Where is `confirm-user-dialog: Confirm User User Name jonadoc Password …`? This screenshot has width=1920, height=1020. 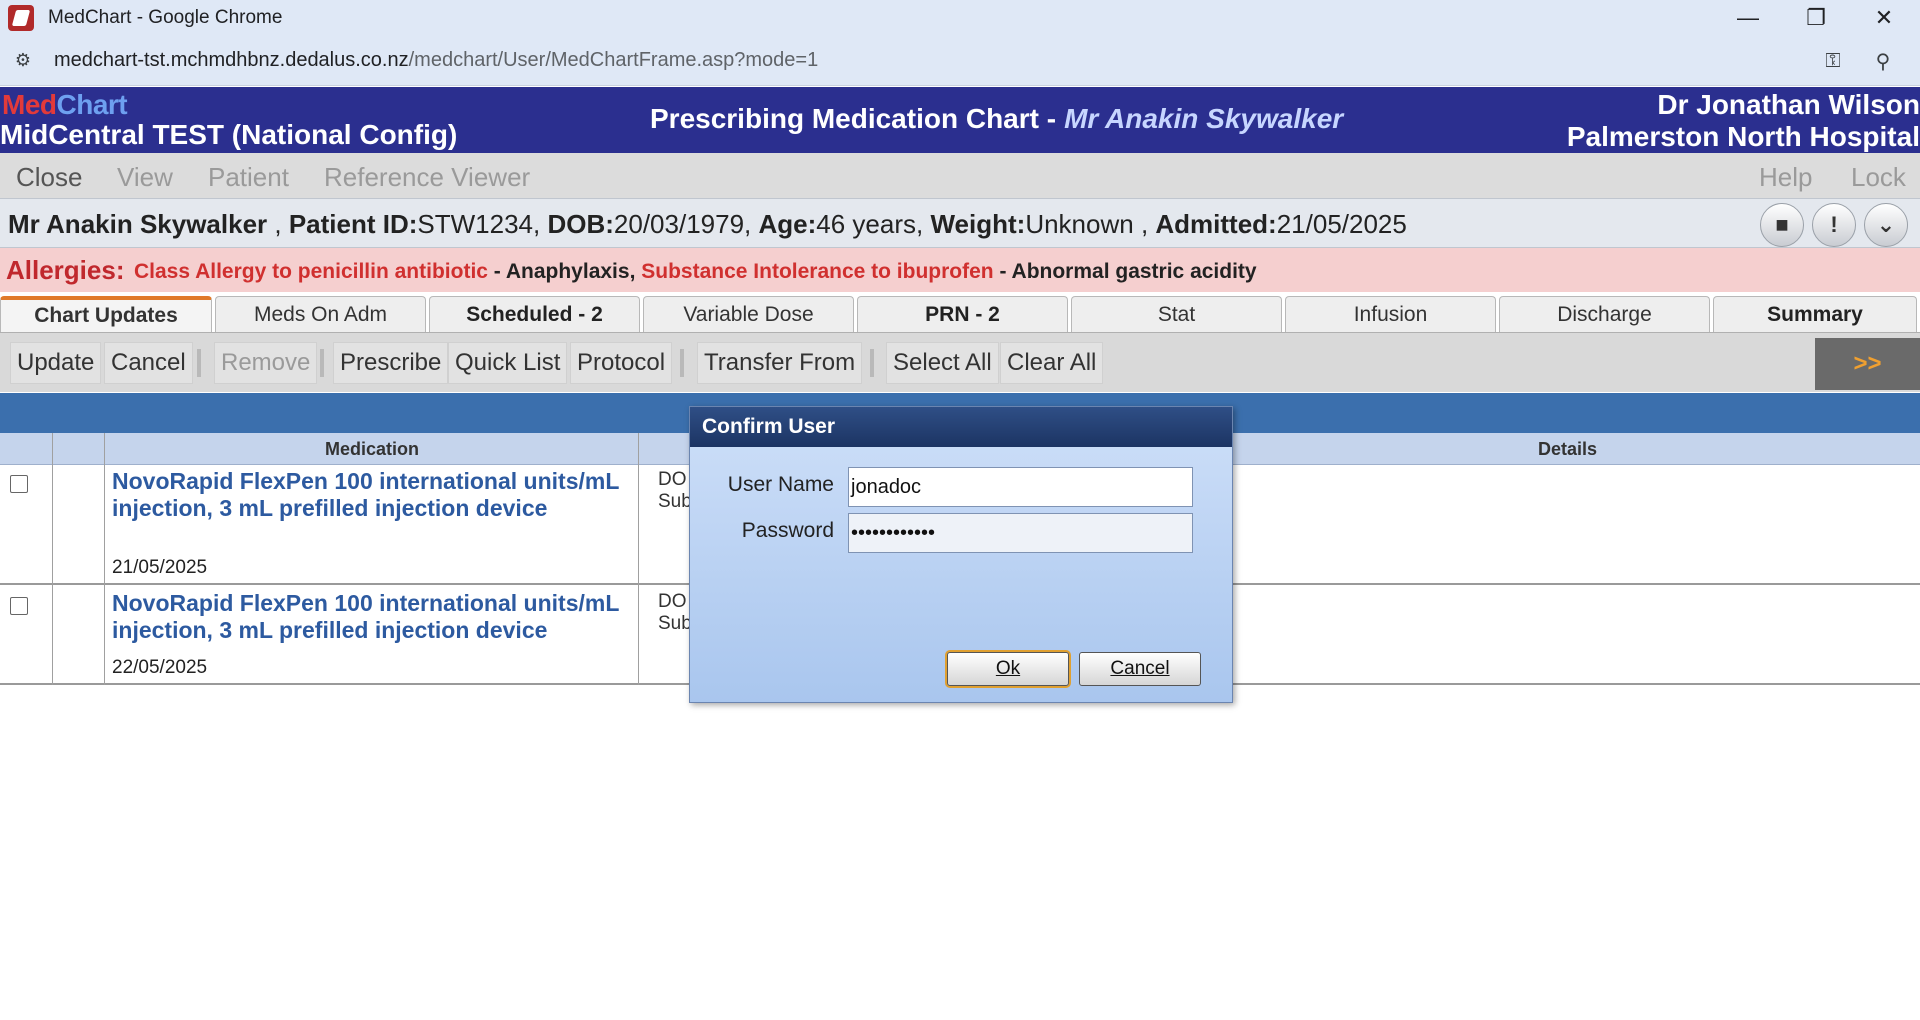
confirm-user-dialog: Confirm User User Name jonadoc Password … is located at coordinates (961, 554).